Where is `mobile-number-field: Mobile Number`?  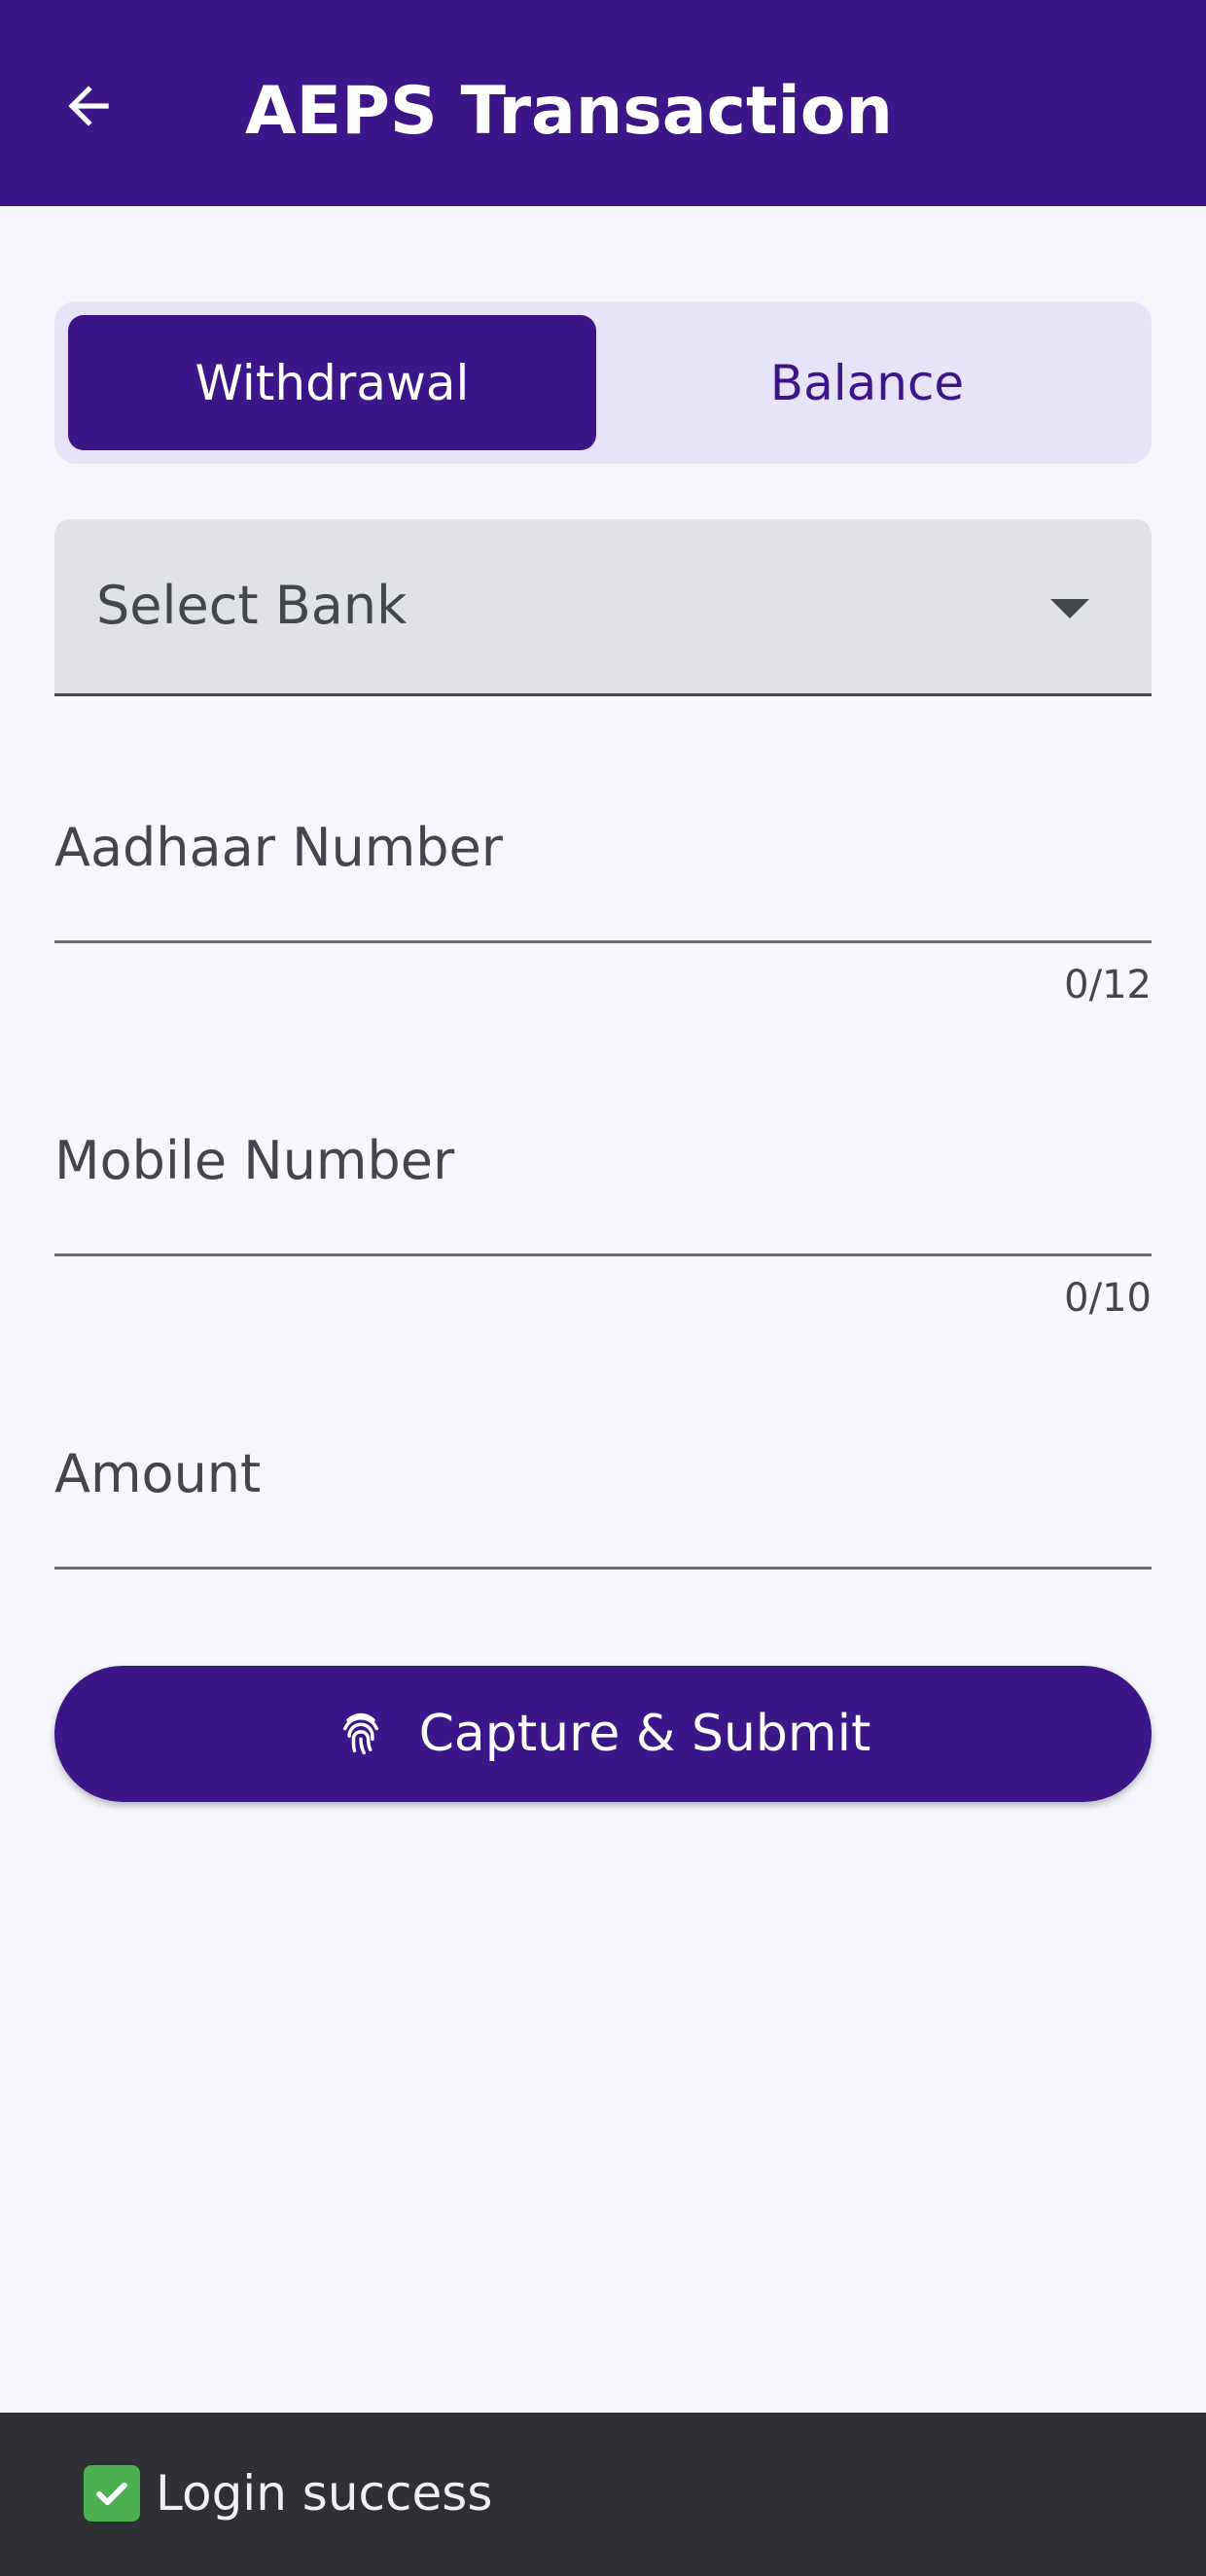 mobile-number-field: Mobile Number is located at coordinates (603, 1173).